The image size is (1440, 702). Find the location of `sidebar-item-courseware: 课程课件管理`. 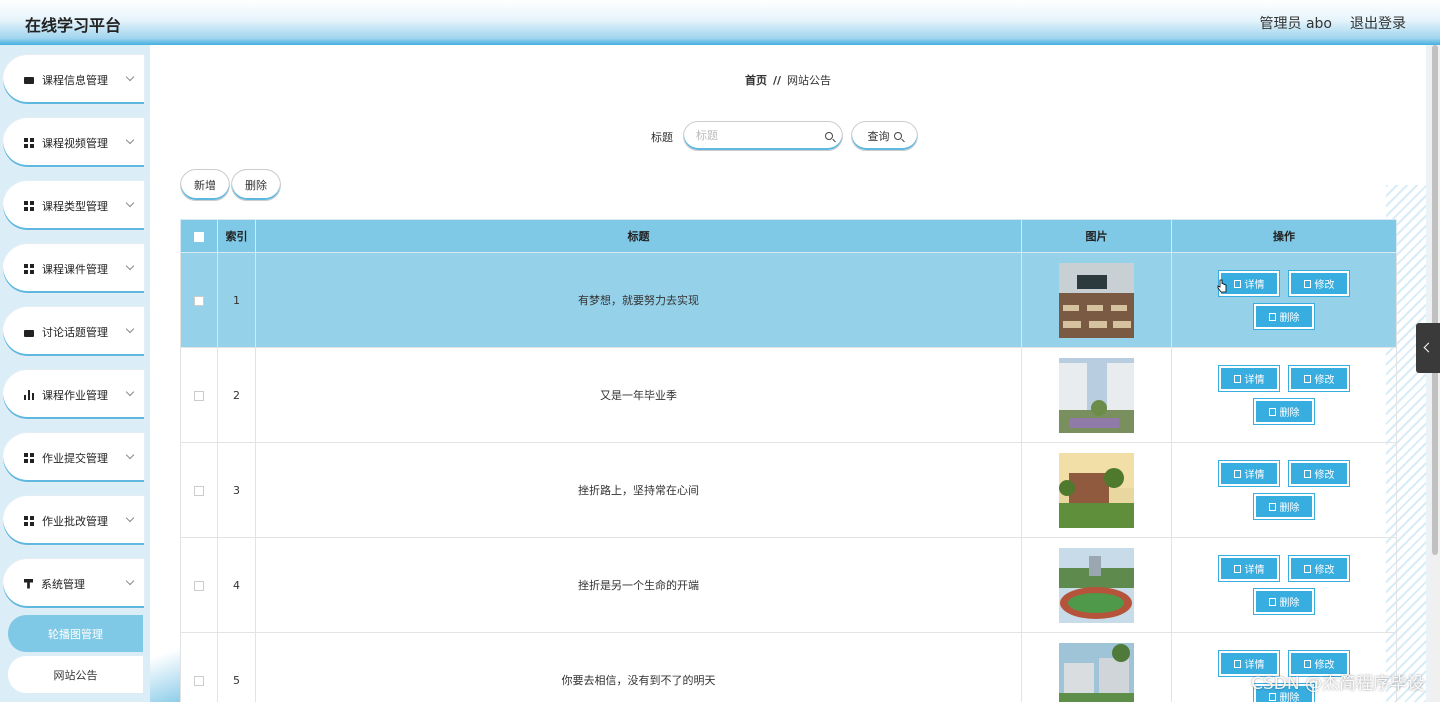

sidebar-item-courseware: 课程课件管理 is located at coordinates (73, 268).